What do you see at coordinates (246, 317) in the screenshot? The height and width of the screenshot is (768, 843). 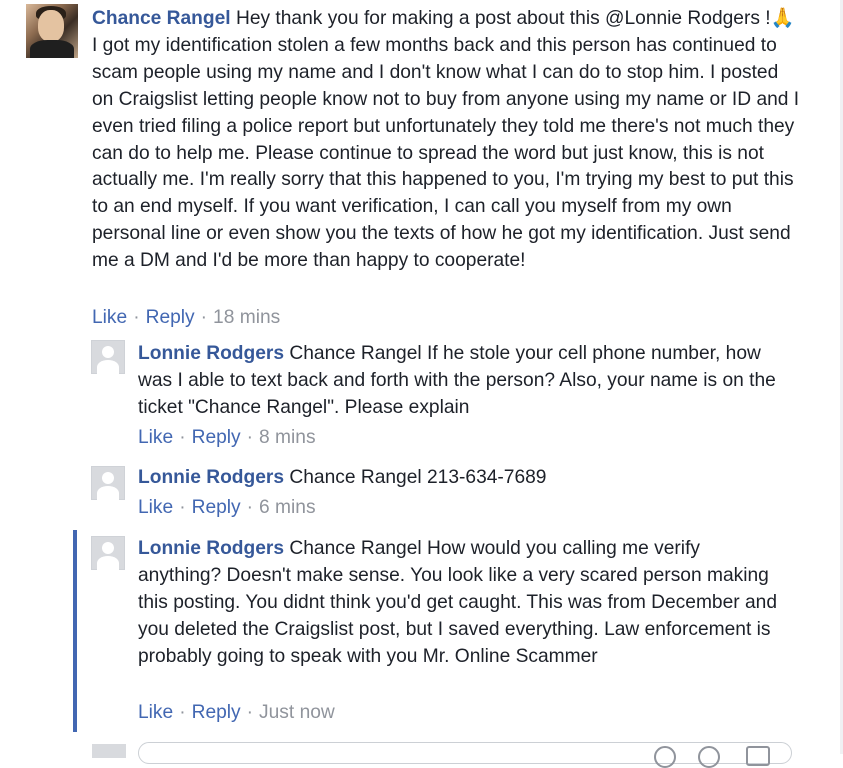 I see `timestamp: 18 mins` at bounding box center [246, 317].